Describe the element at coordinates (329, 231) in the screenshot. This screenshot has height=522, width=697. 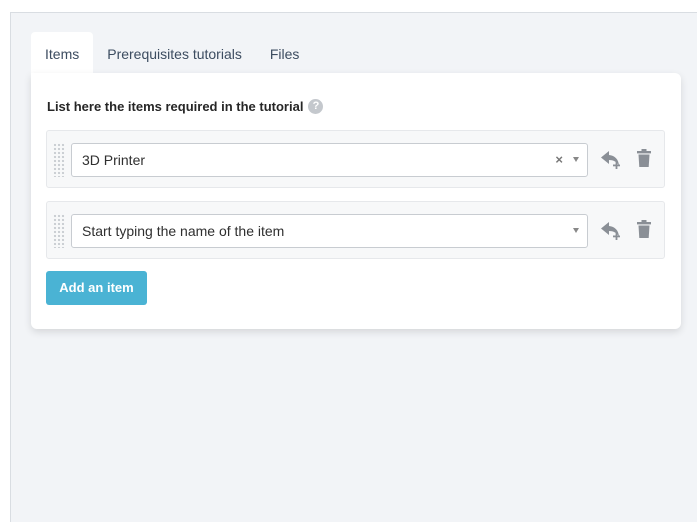
I see `item-select: Start typing the name of the item` at that location.